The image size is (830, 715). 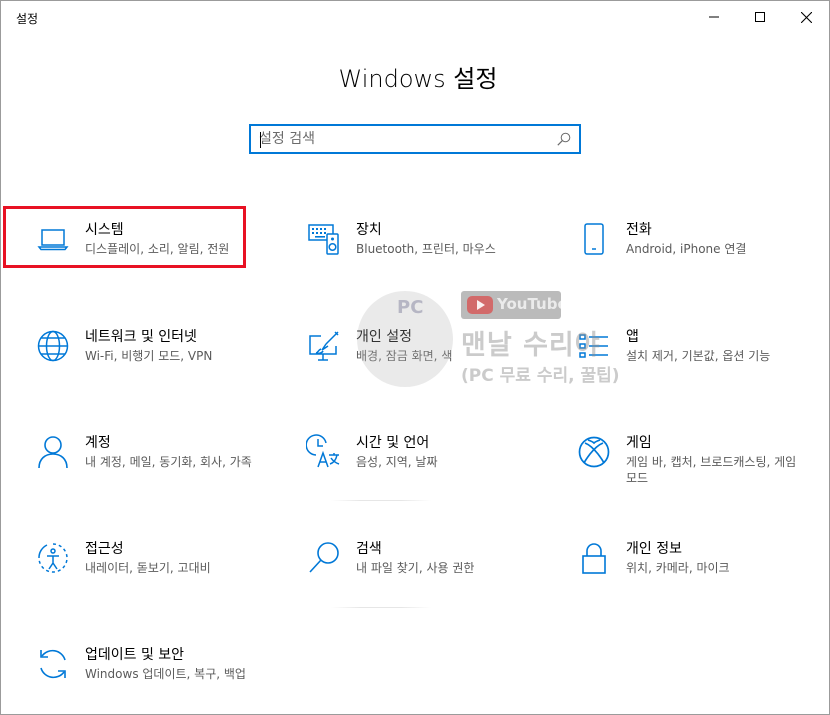 What do you see at coordinates (404, 356) in the screenshot?
I see `tile-description: 배경, 잠금 화면, 색` at bounding box center [404, 356].